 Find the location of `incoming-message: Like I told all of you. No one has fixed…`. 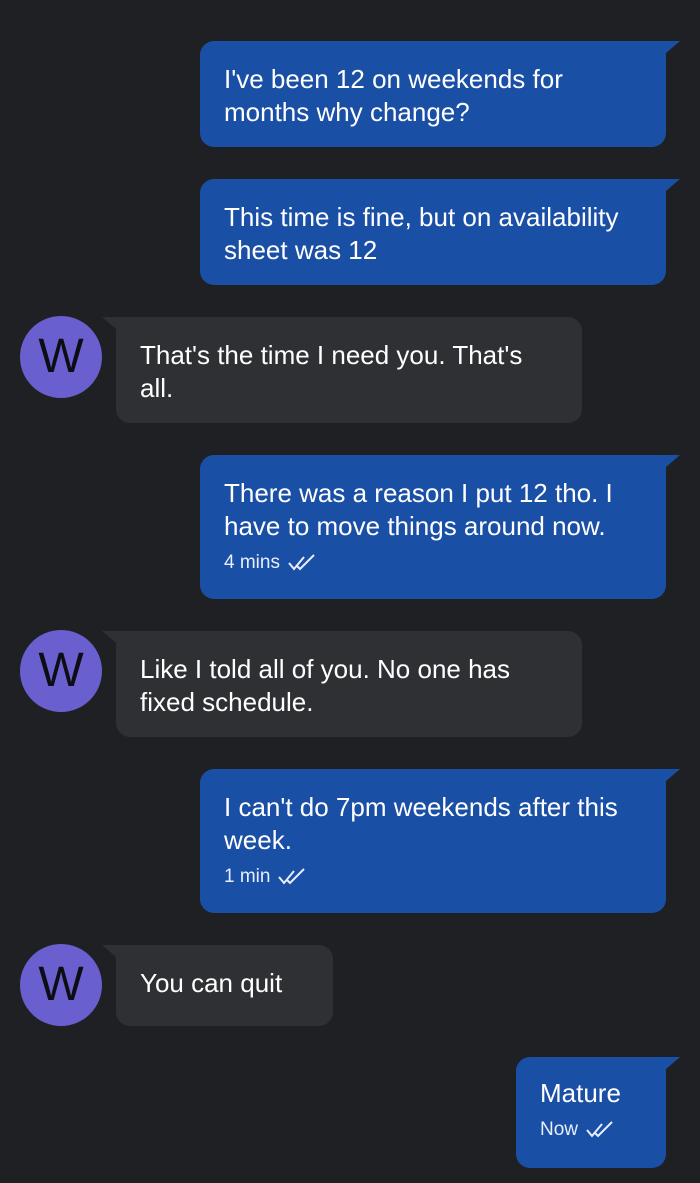

incoming-message: Like I told all of you. No one has fixed… is located at coordinates (342, 684).